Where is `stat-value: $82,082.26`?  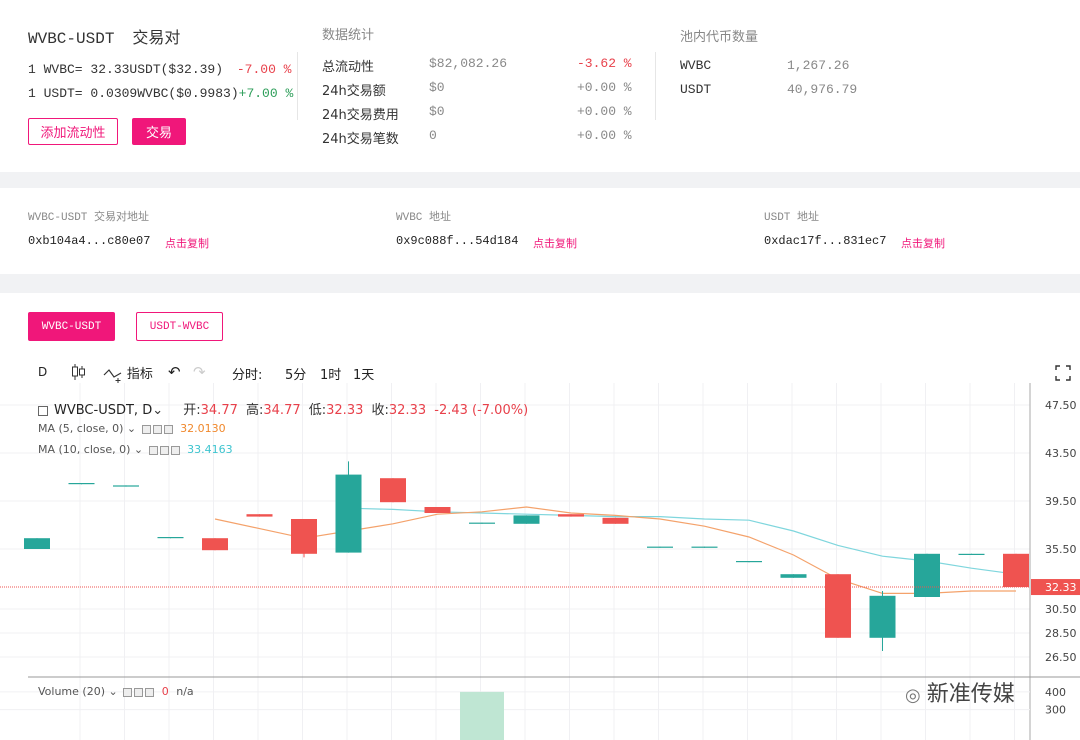
stat-value: $82,082.26 is located at coordinates (468, 63).